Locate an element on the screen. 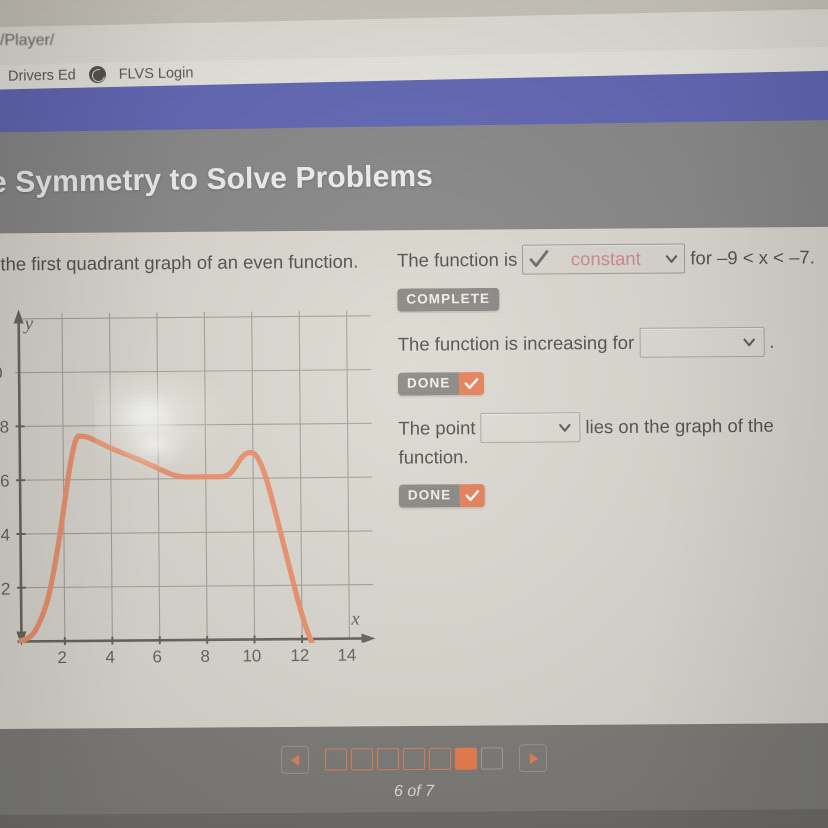 The width and height of the screenshot is (828, 828). bookmark-flvs-login: FLVS Login is located at coordinates (156, 73).